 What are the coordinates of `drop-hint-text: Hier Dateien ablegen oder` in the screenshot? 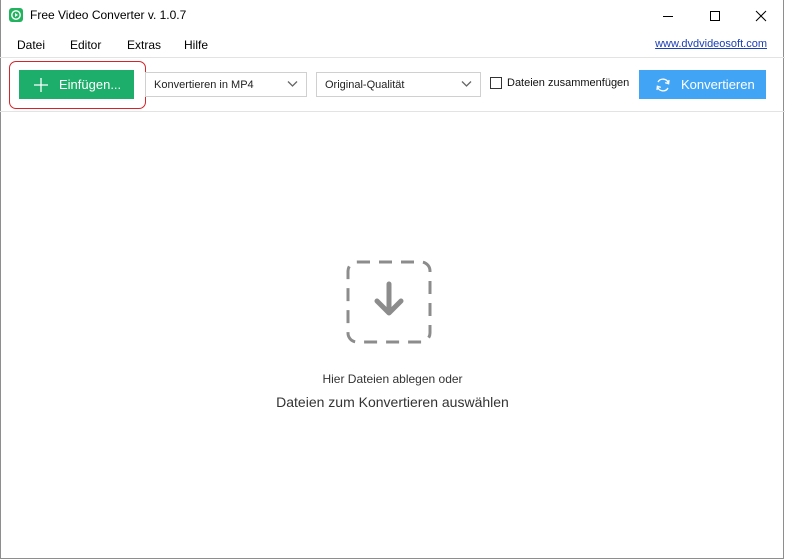 It's located at (392, 379).